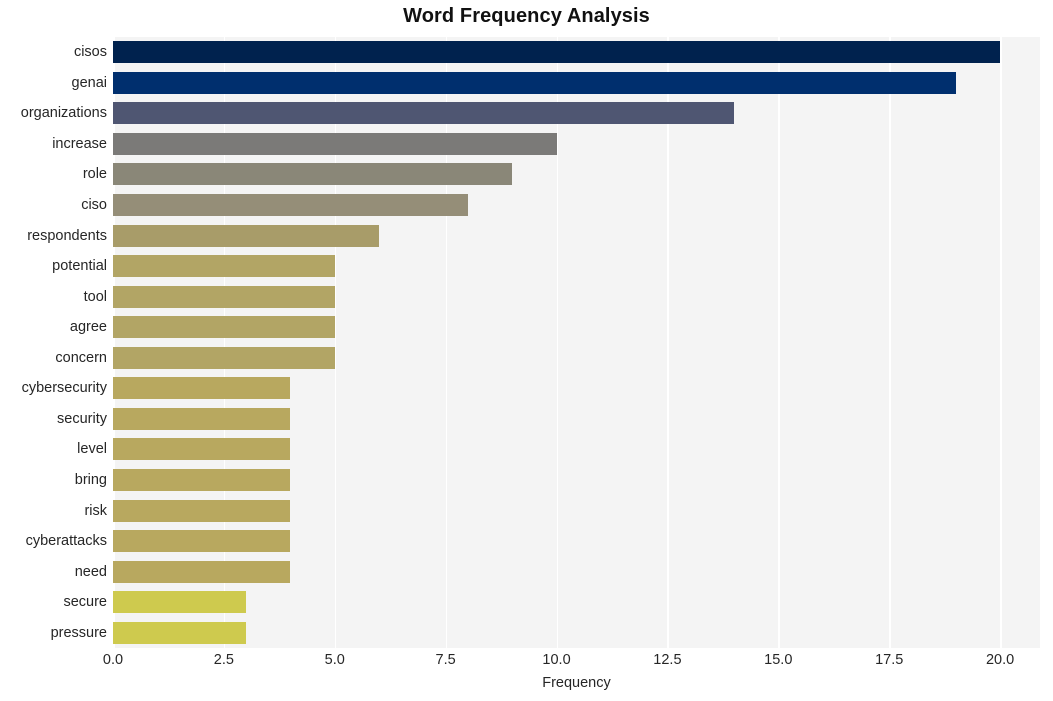 The image size is (1053, 701). I want to click on y-axis-tick-label: pressure, so click(78, 632).